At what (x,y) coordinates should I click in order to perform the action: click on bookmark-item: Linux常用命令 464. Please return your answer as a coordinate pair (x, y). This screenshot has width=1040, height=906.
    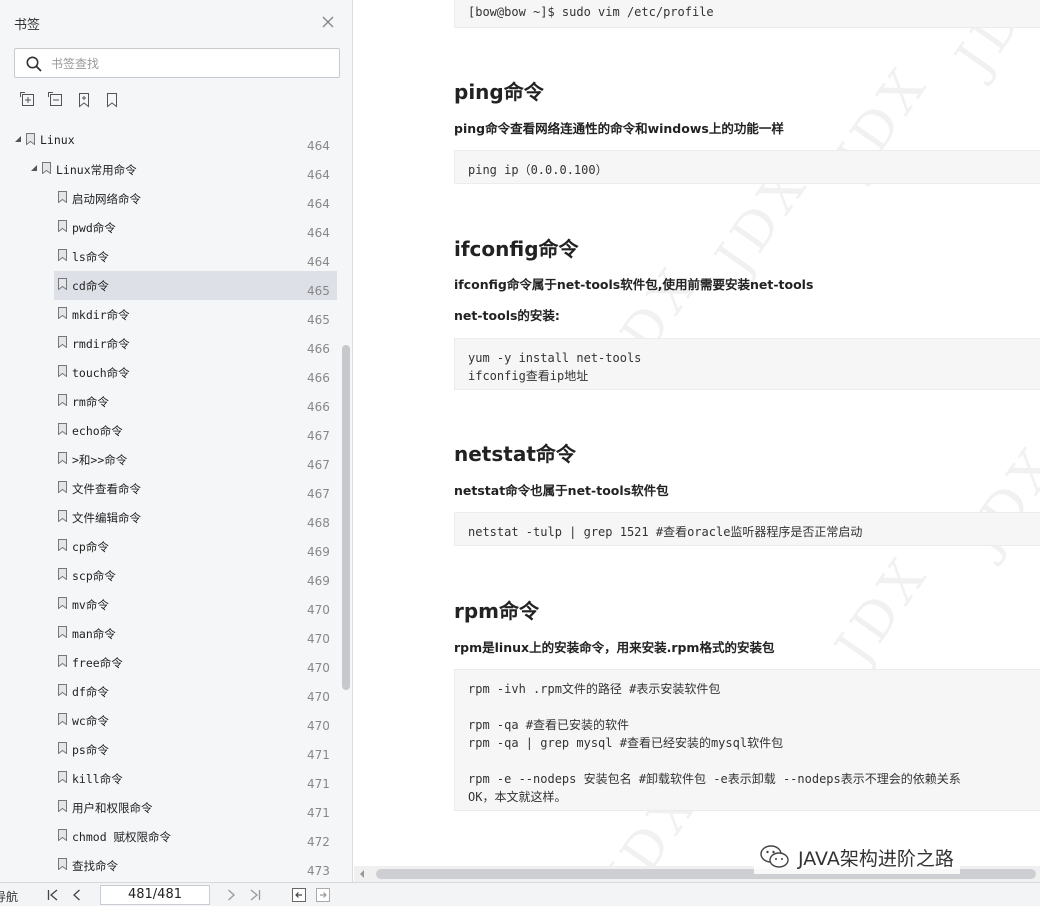
    Looking at the image, I should click on (168, 169).